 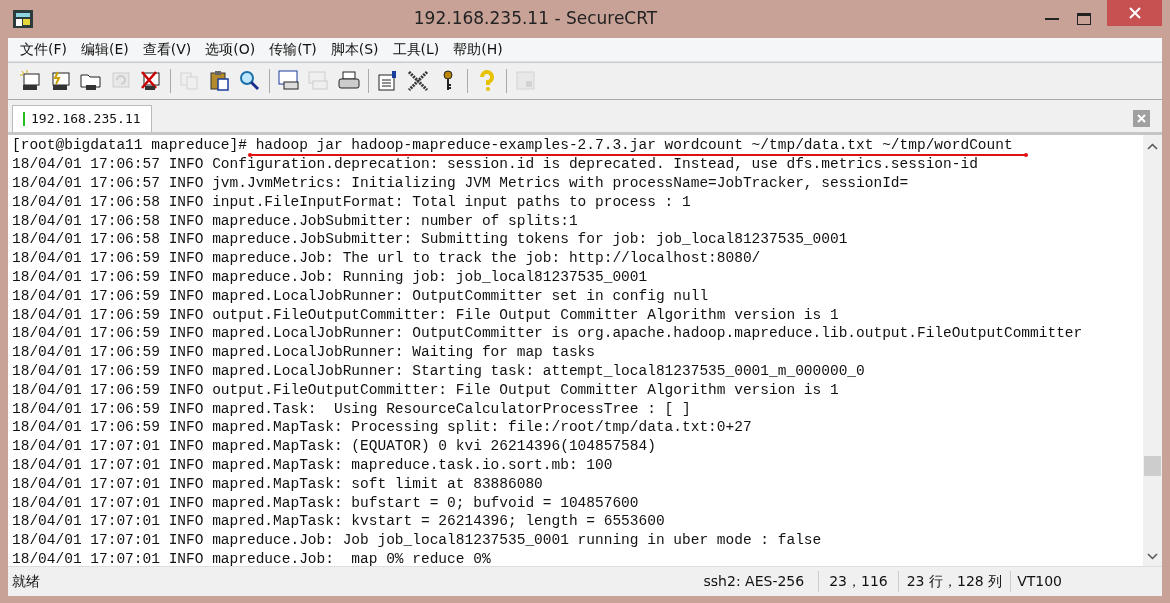 What do you see at coordinates (251, 558) in the screenshot?
I see `terminal-line: 18/04/01 17:07:01 INFO mapreduce.Job: map 0% reduce 0%` at bounding box center [251, 558].